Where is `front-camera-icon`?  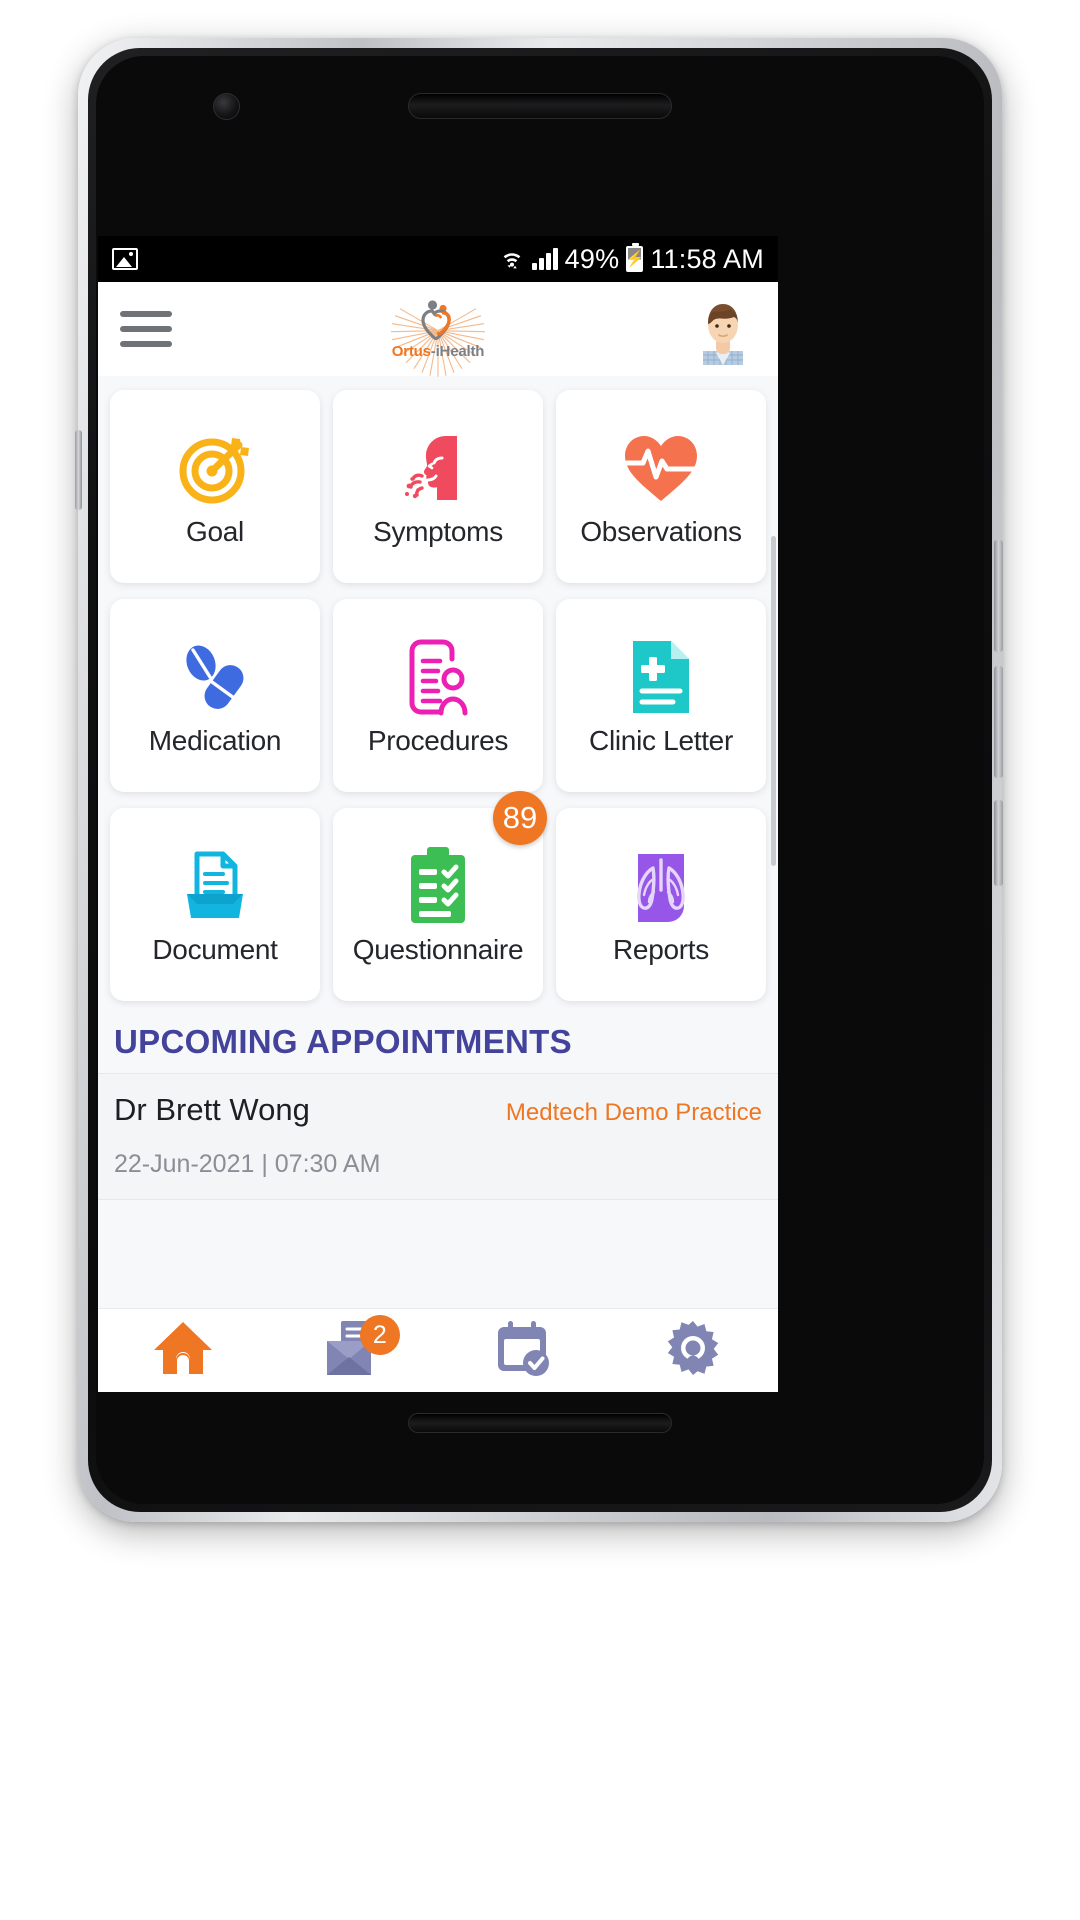
front-camera-icon is located at coordinates (226, 106).